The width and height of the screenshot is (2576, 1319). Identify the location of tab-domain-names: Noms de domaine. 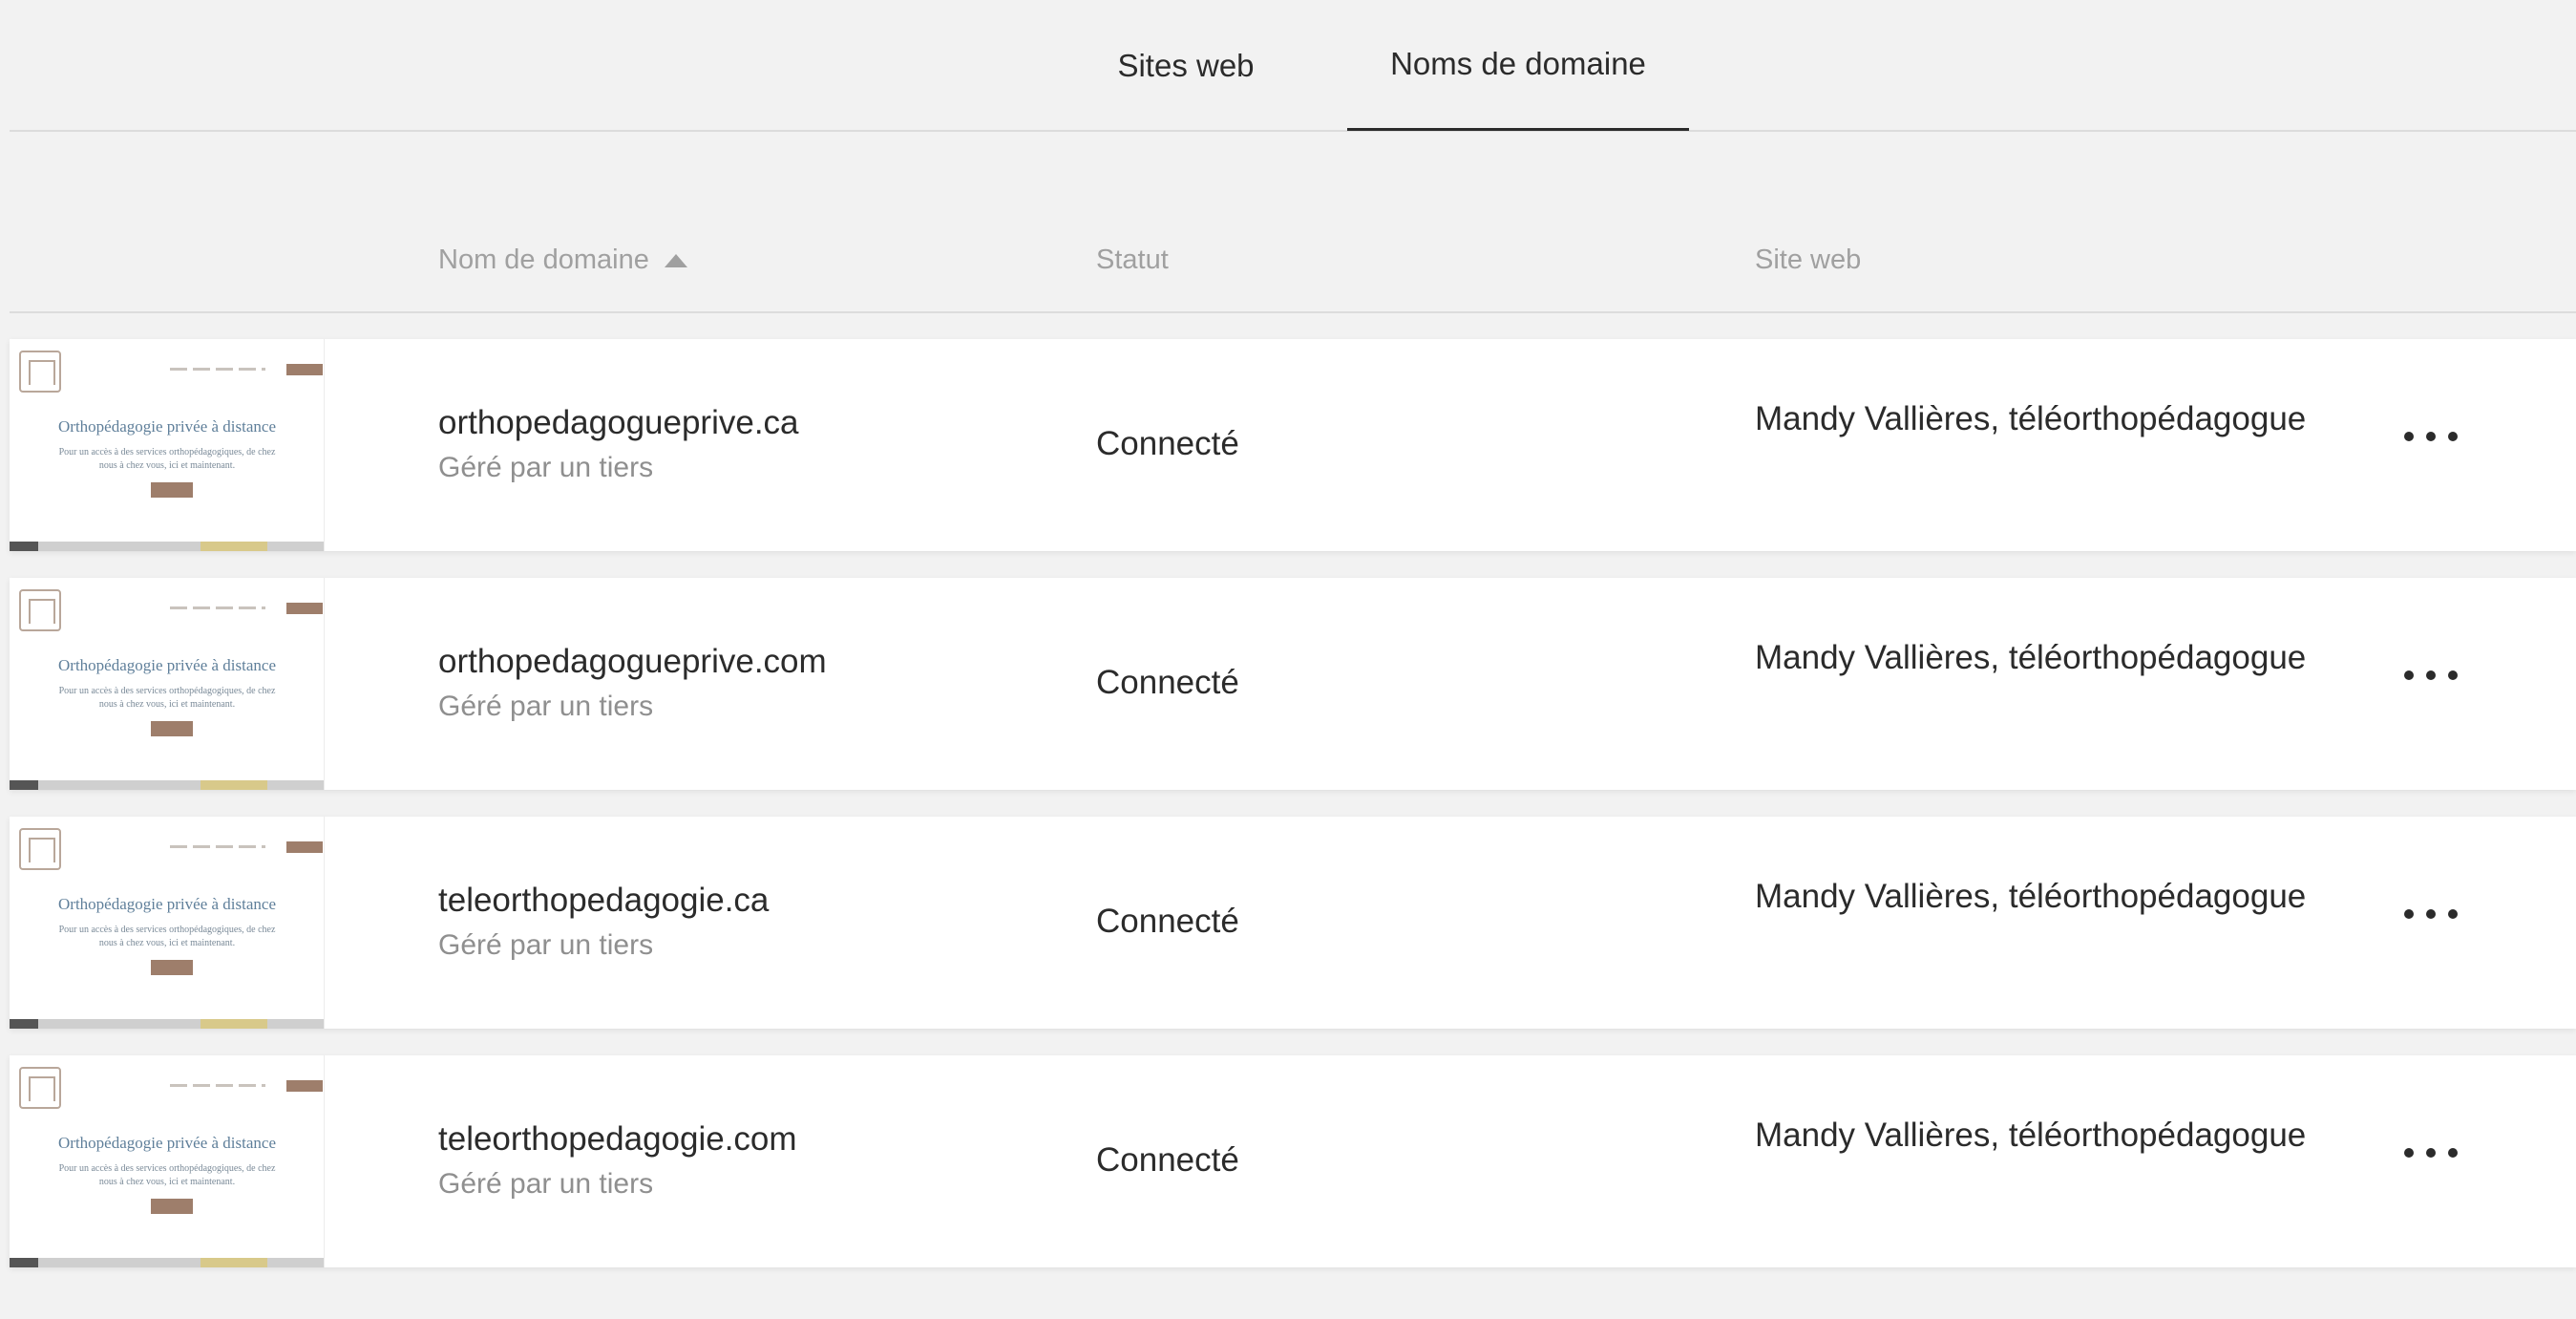
(1518, 65).